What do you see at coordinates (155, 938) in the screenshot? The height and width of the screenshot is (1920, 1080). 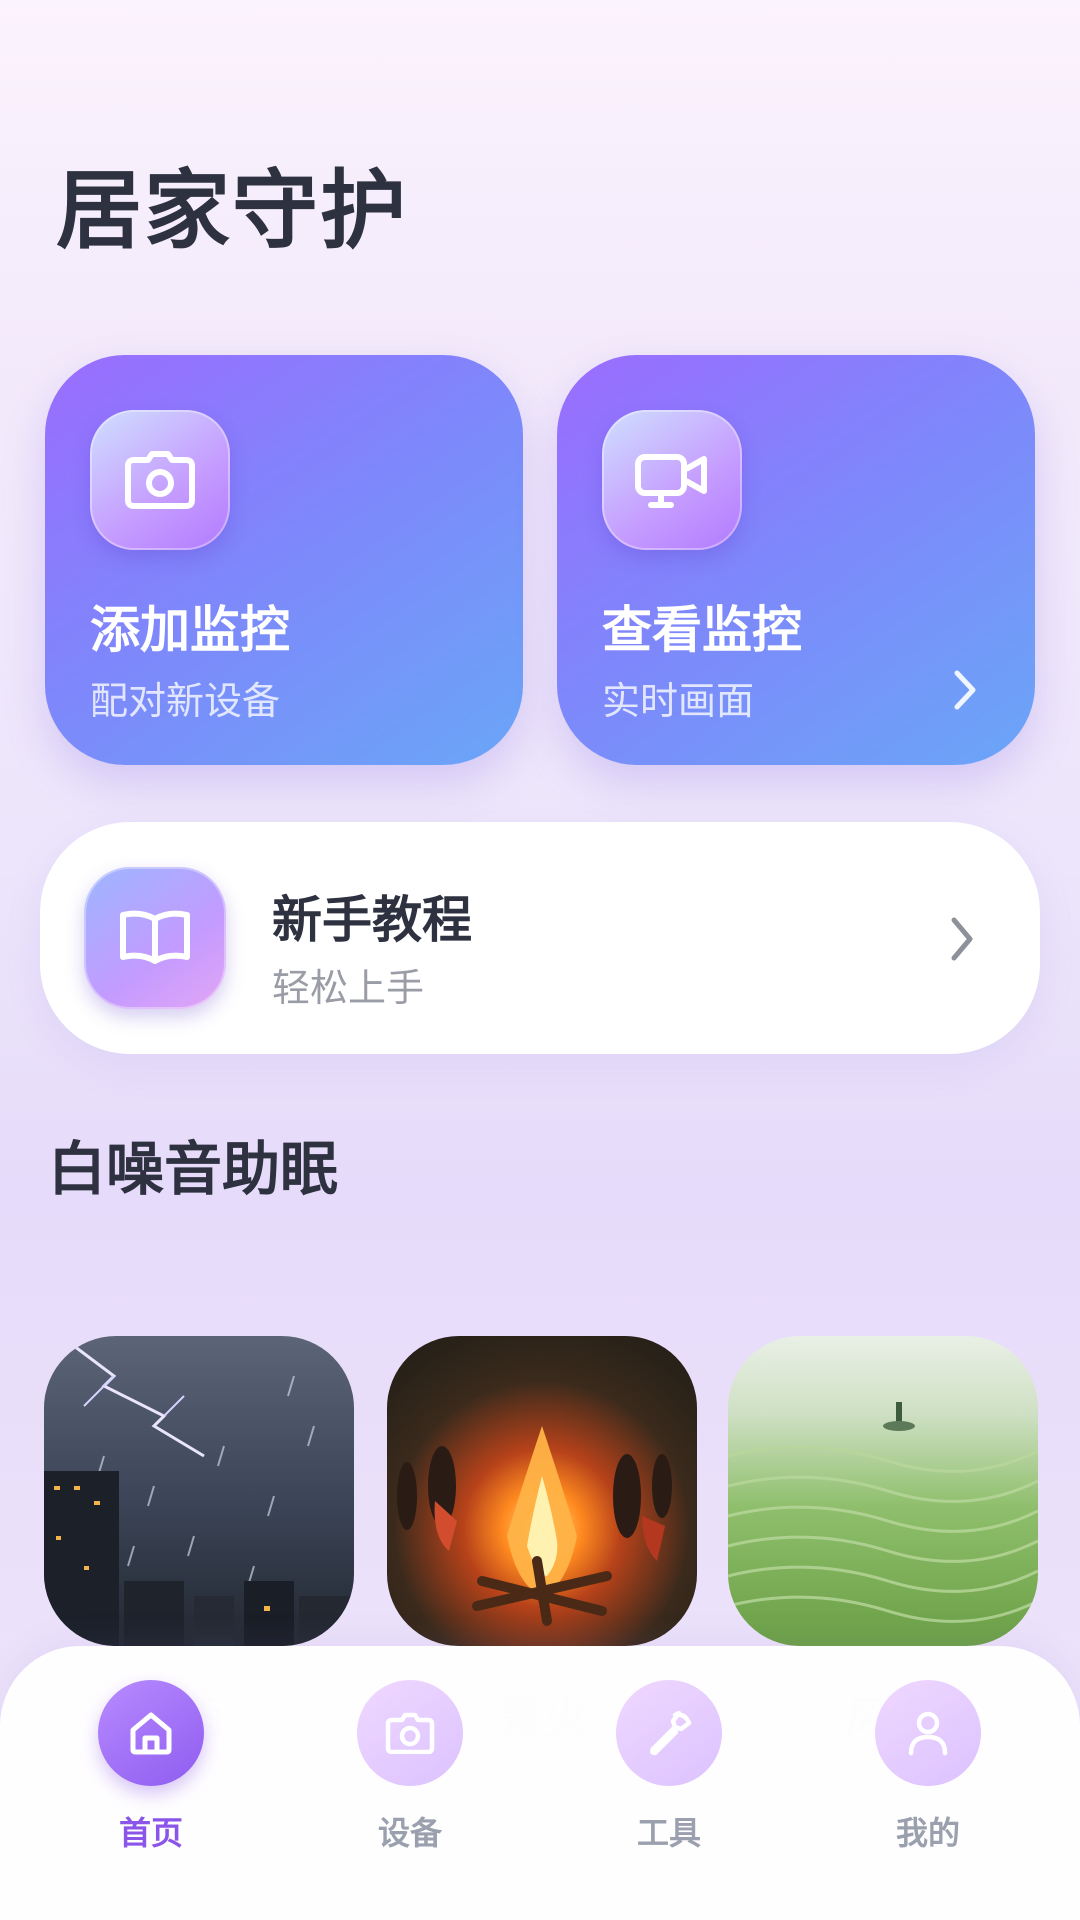 I see `book-icon` at bounding box center [155, 938].